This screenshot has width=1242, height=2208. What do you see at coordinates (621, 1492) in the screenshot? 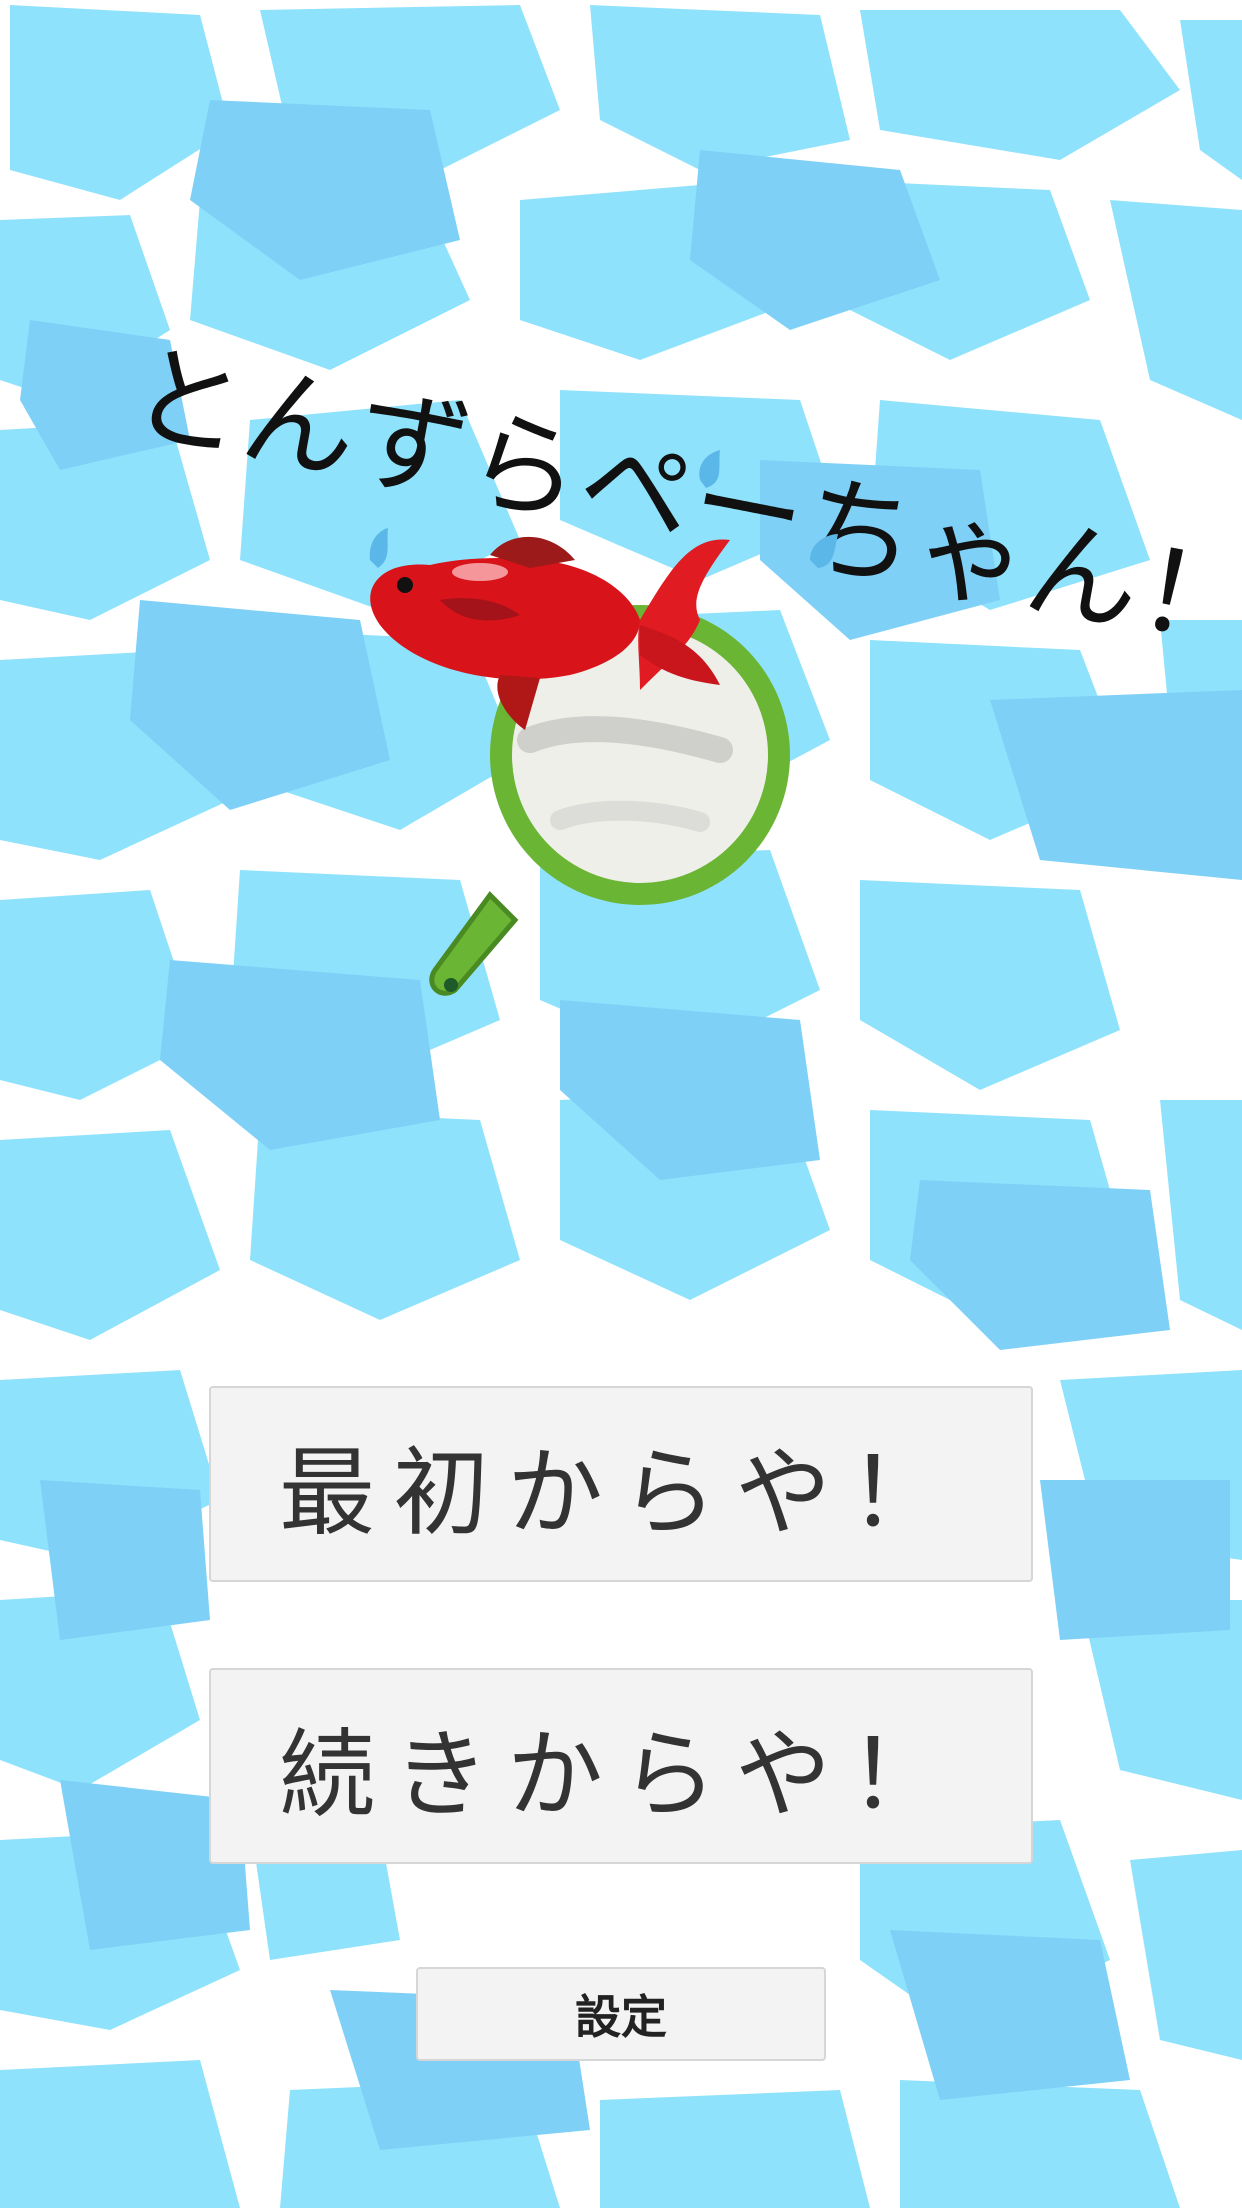
I see `start-new-game-label: 最初からや！` at bounding box center [621, 1492].